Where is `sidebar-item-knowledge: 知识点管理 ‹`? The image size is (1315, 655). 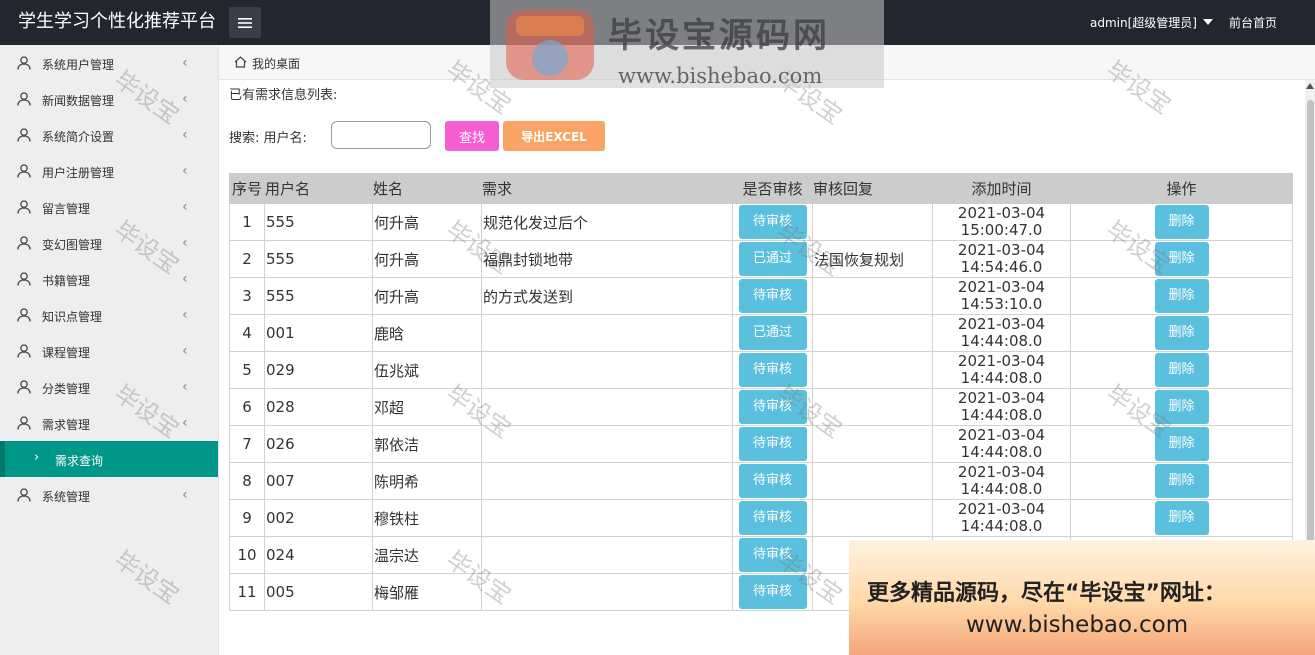
sidebar-item-knowledge: 知识点管理 ‹ is located at coordinates (109, 315).